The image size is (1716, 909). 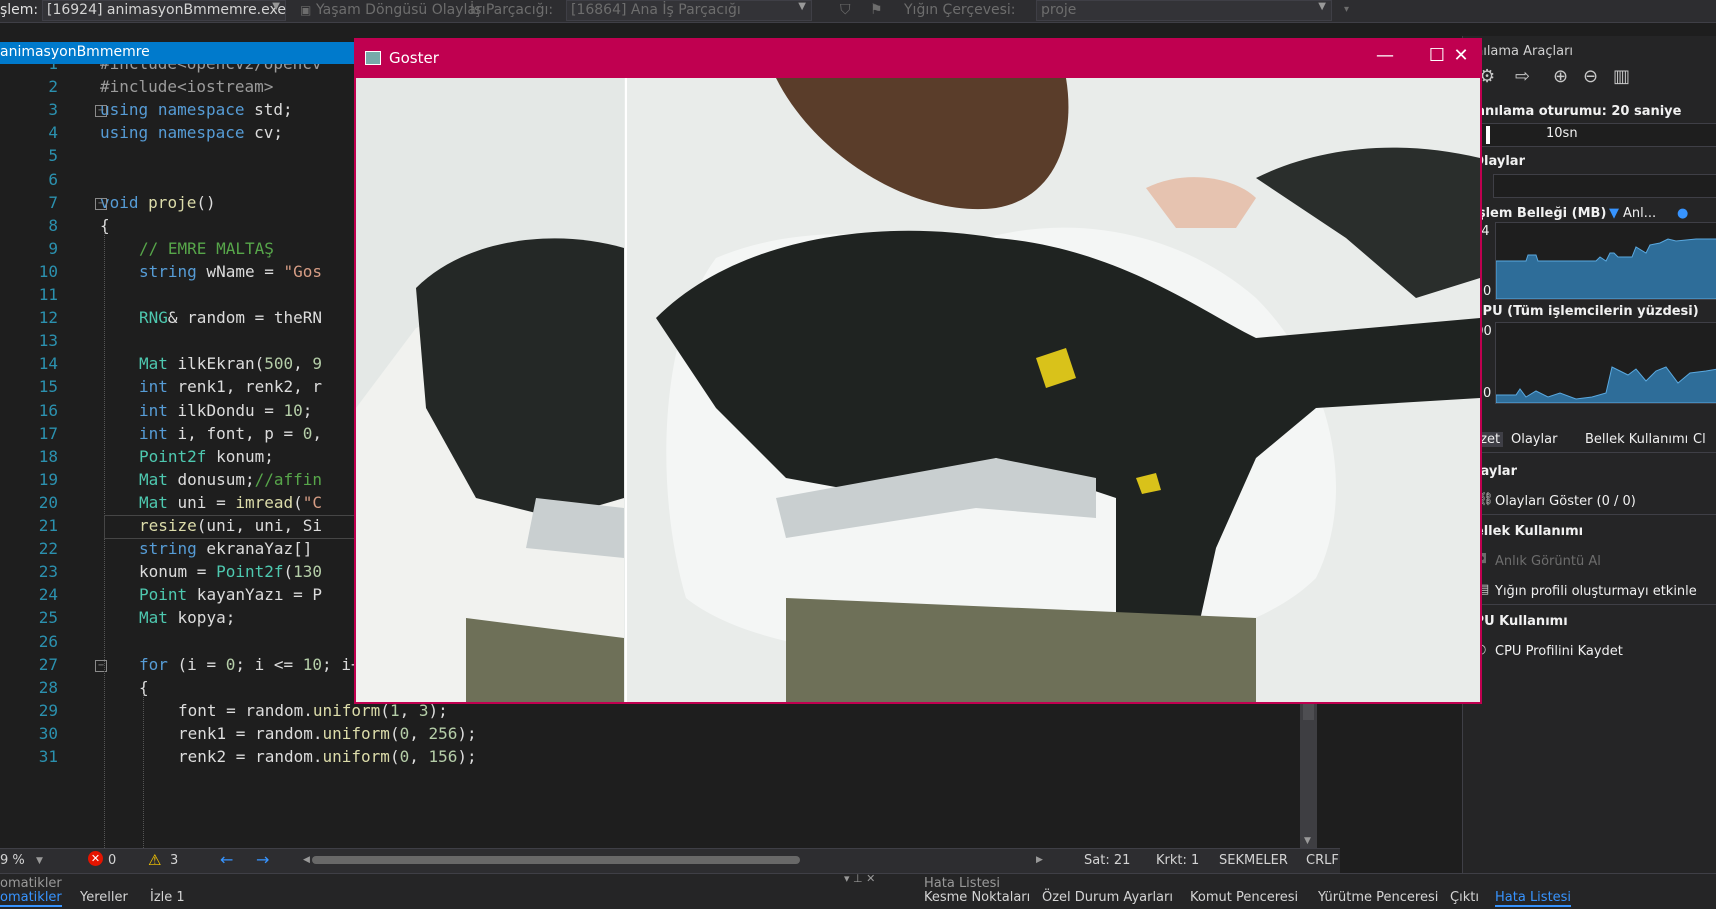 I want to click on bottom-left-tab: Yereller, so click(x=104, y=897).